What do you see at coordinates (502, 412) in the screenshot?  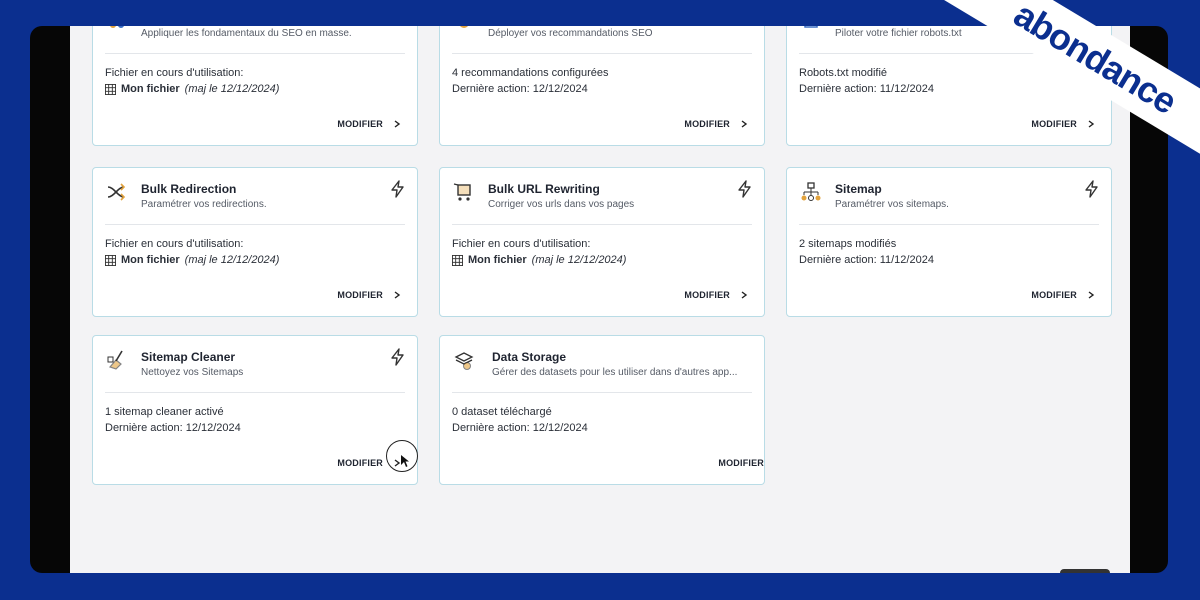 I see `card-status: 0 dataset téléchargé` at bounding box center [502, 412].